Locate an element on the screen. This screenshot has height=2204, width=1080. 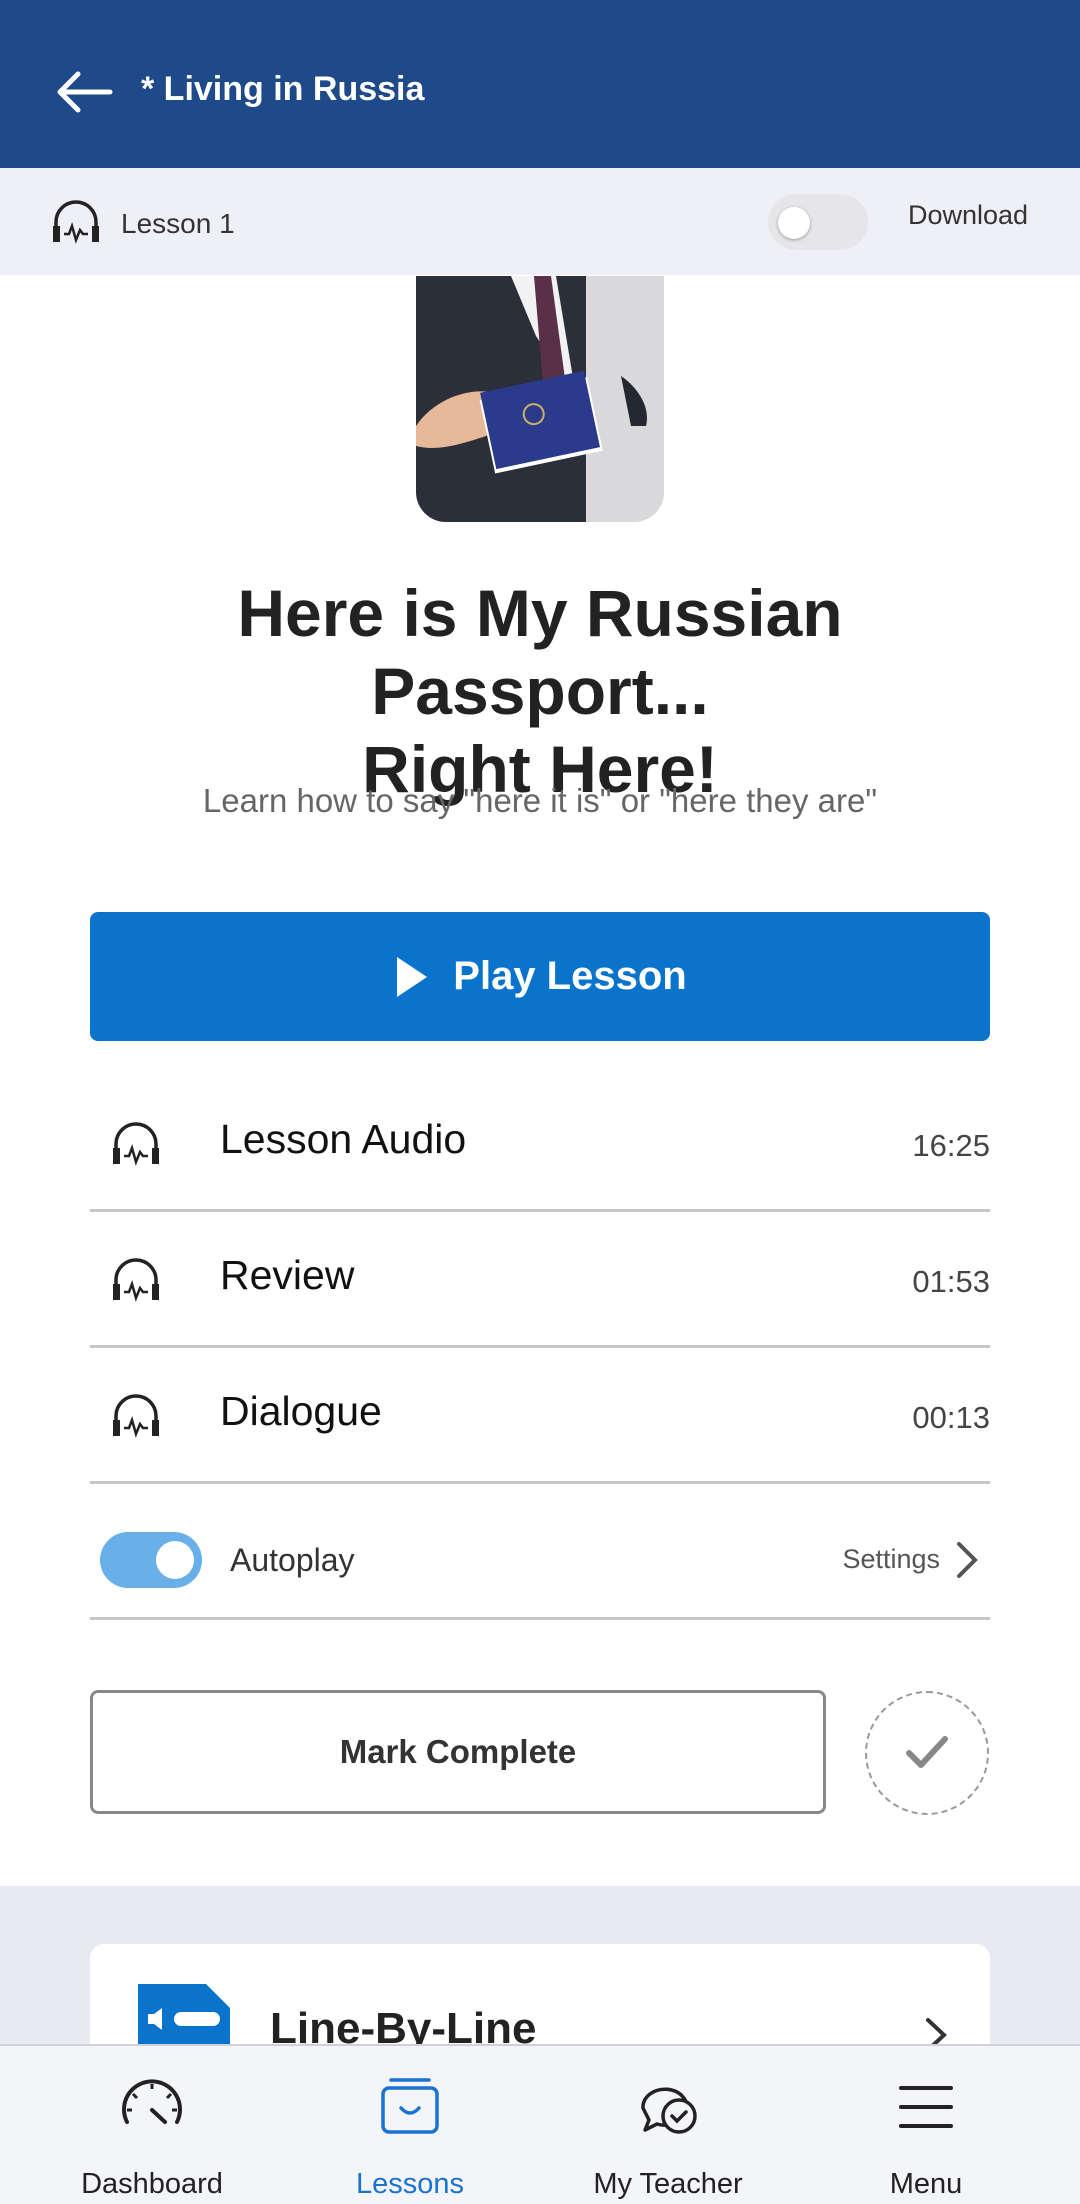
app-bar: * Living in Russia is located at coordinates (540, 84).